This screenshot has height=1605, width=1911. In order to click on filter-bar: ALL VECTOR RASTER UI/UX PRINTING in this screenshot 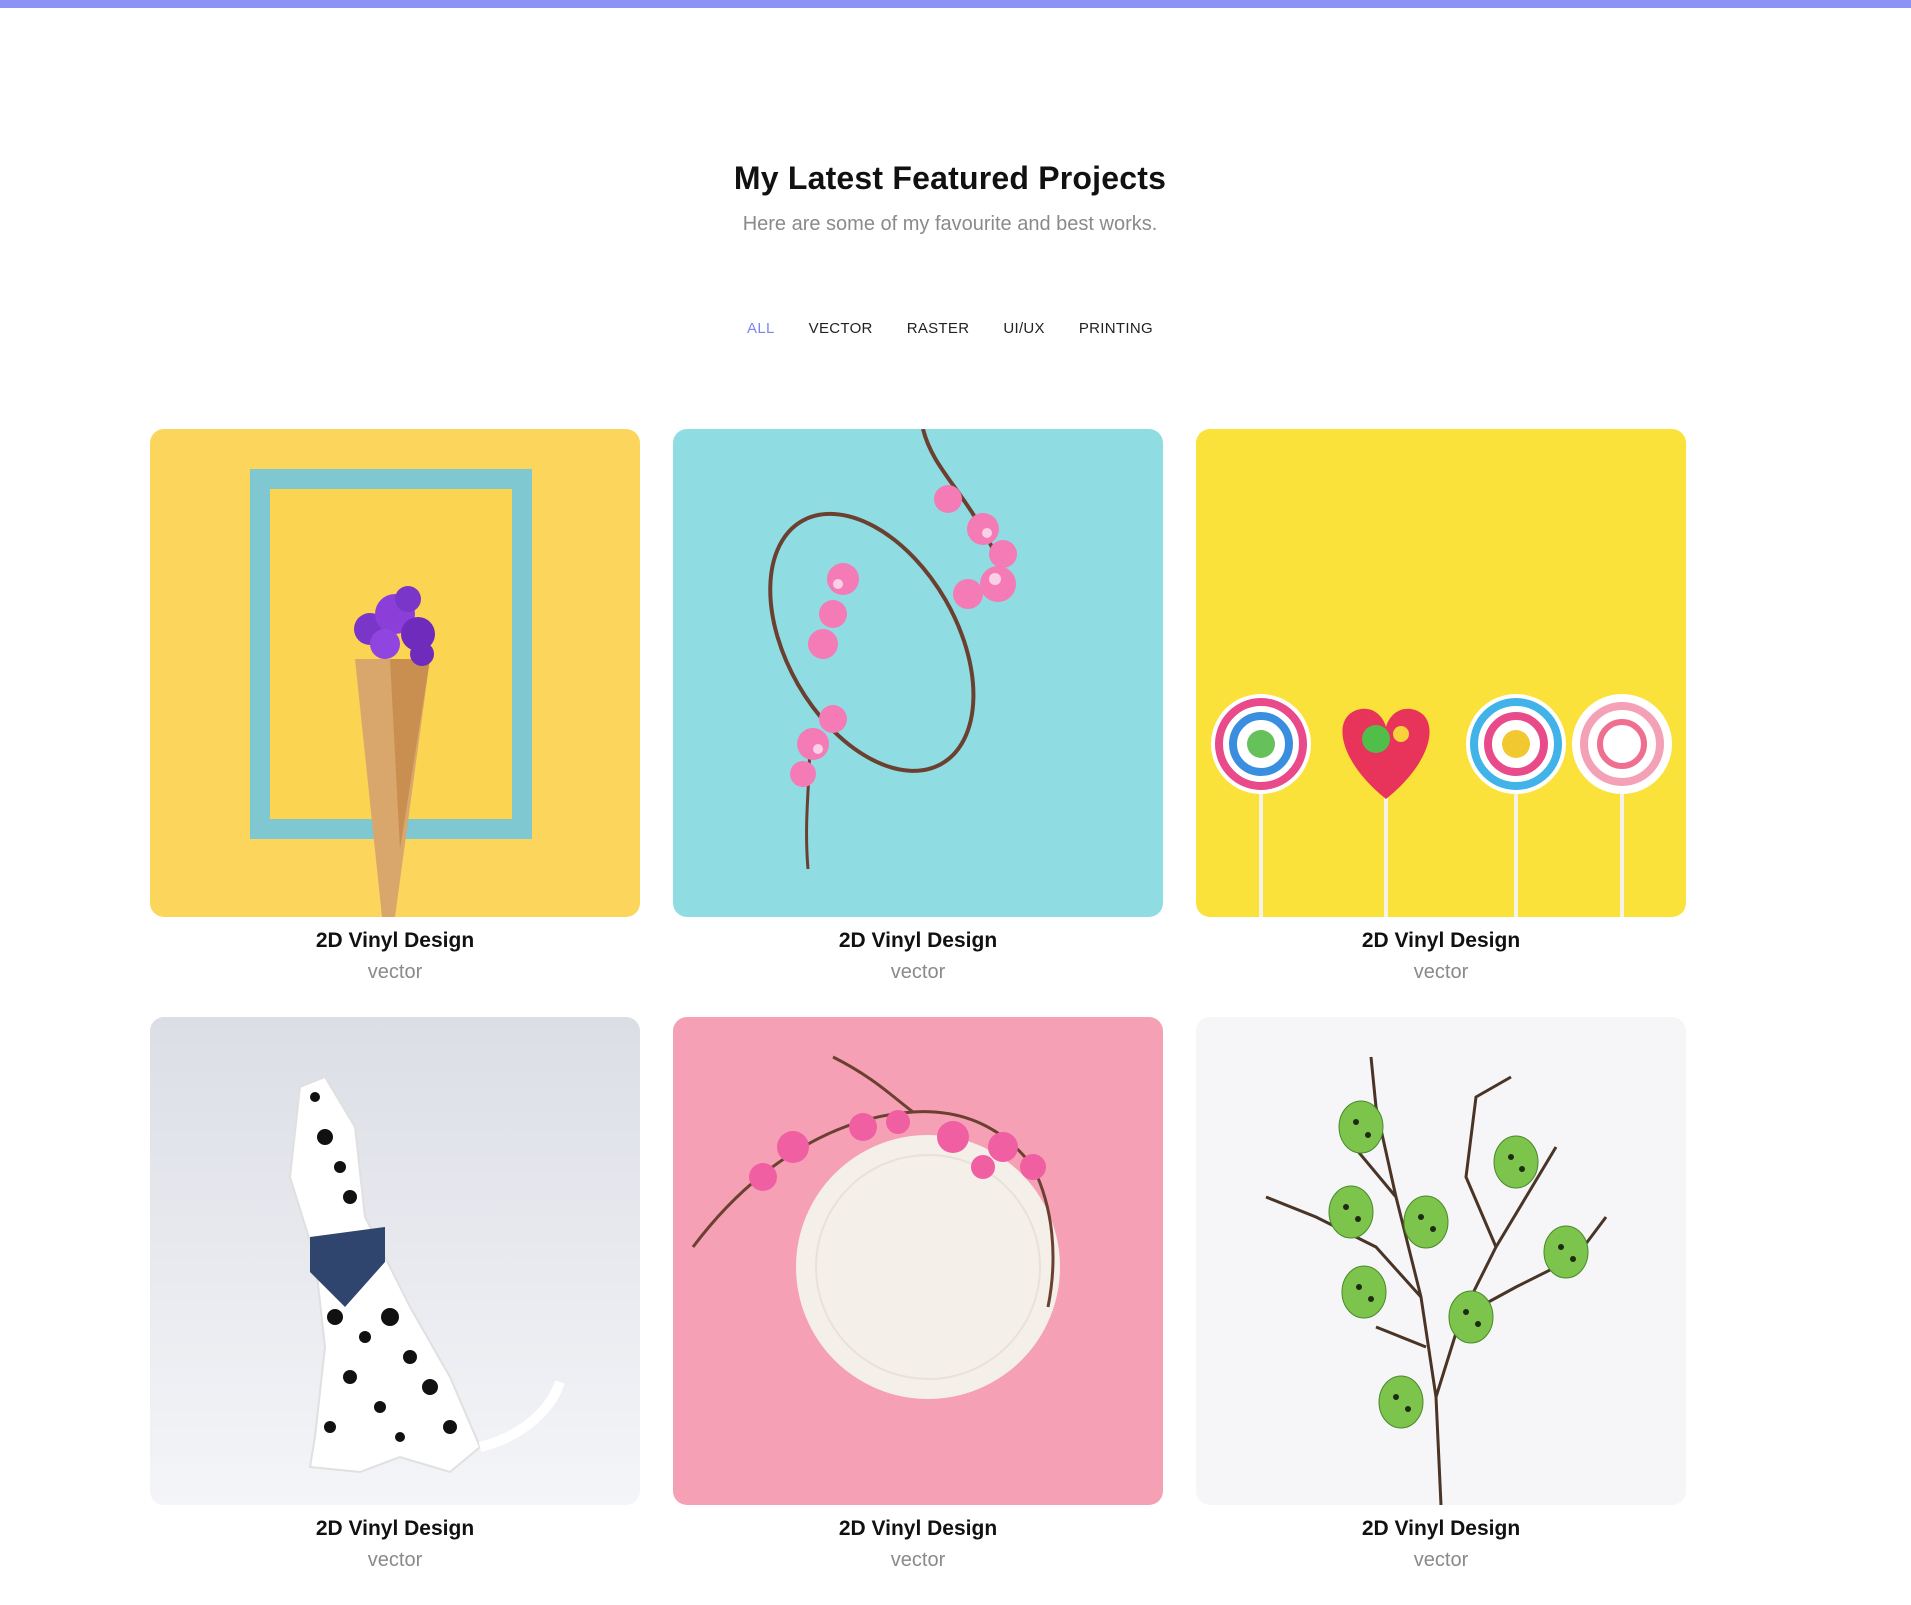, I will do `click(950, 328)`.